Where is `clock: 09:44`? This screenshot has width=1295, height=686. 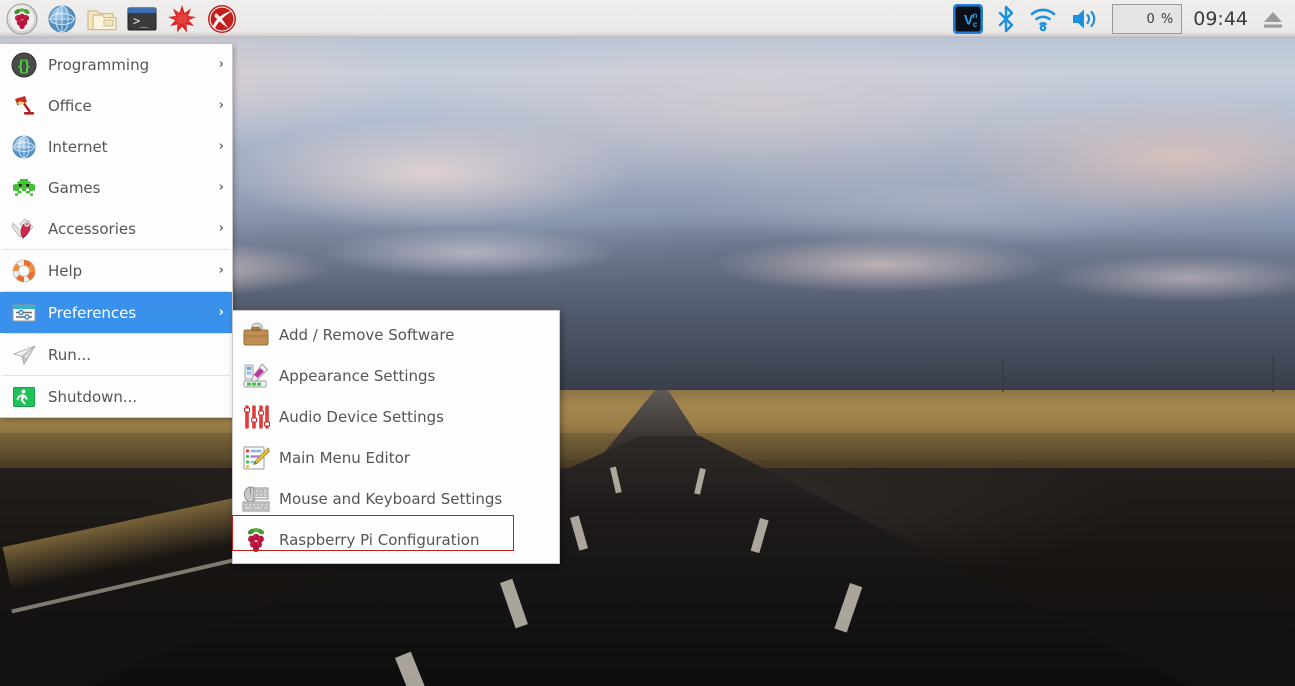
clock: 09:44 is located at coordinates (1220, 19).